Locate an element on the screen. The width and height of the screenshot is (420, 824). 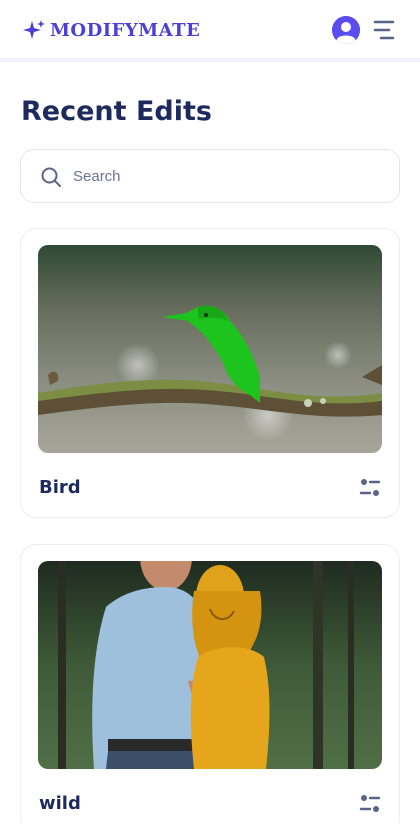
brand-logo: MODIFYMATE is located at coordinates (111, 30).